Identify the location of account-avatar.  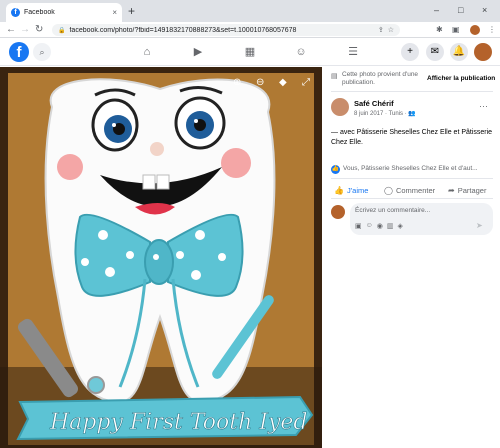
(483, 52).